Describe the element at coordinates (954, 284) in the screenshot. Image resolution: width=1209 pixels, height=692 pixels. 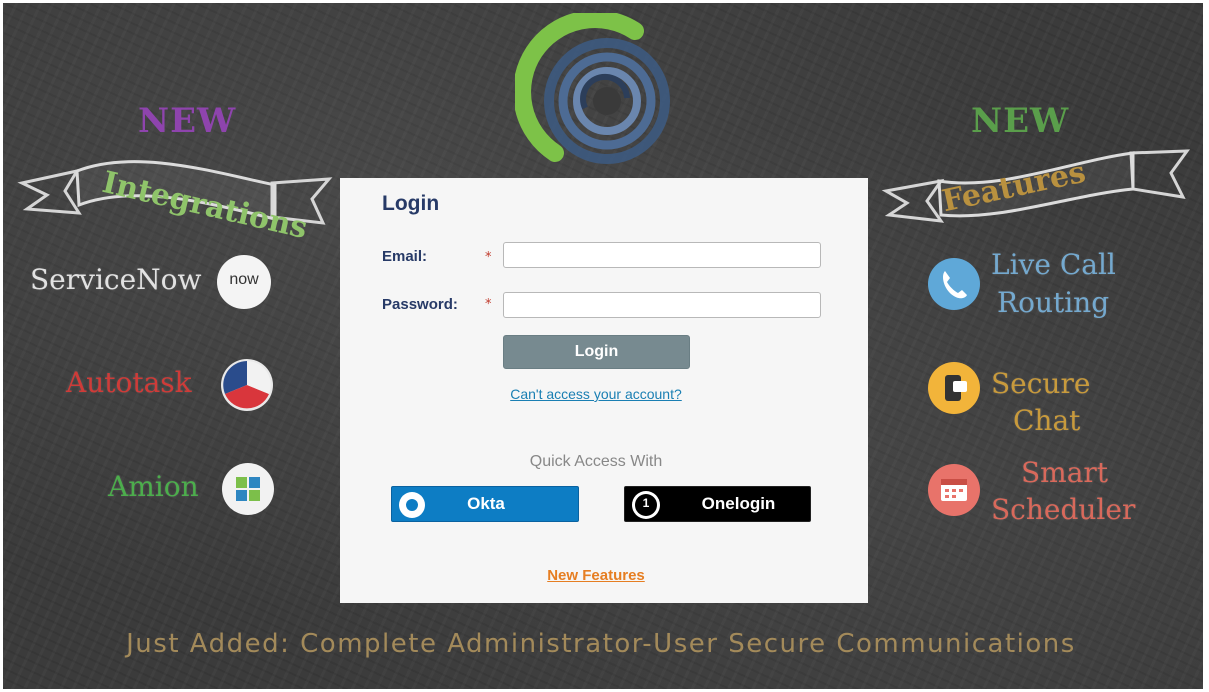
I see `phone-icon` at that location.